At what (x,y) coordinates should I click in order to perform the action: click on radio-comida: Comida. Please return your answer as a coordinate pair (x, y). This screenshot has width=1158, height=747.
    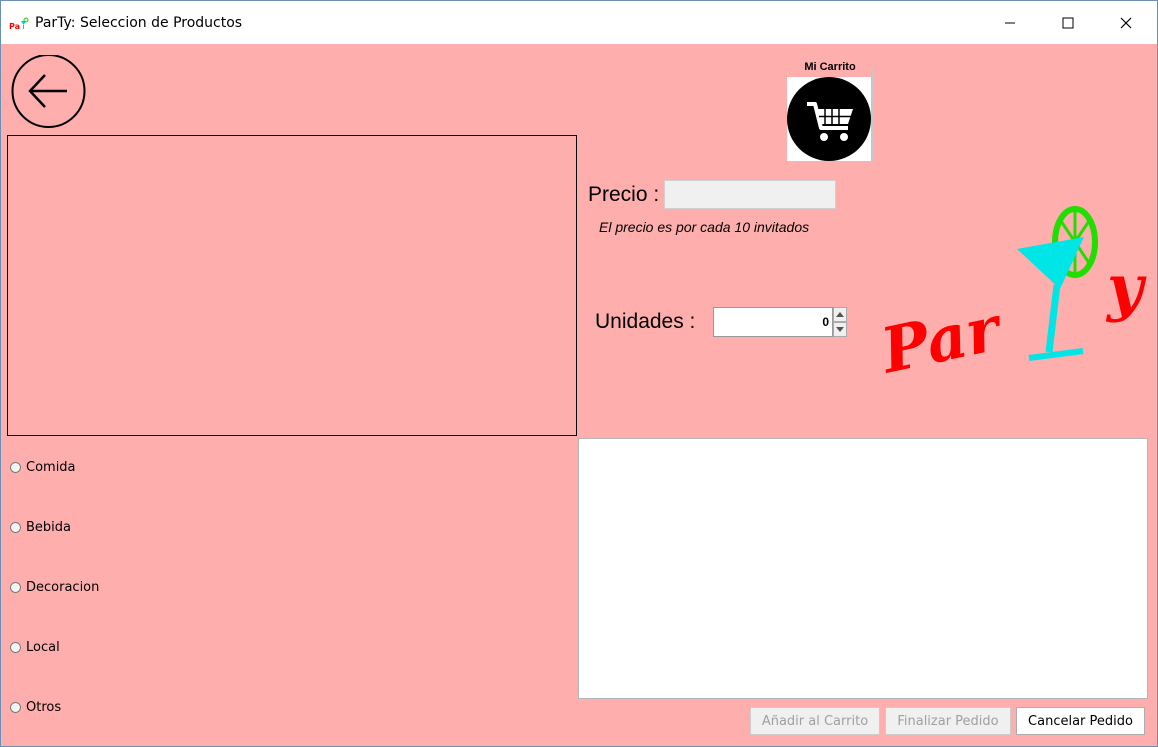
    Looking at the image, I should click on (43, 467).